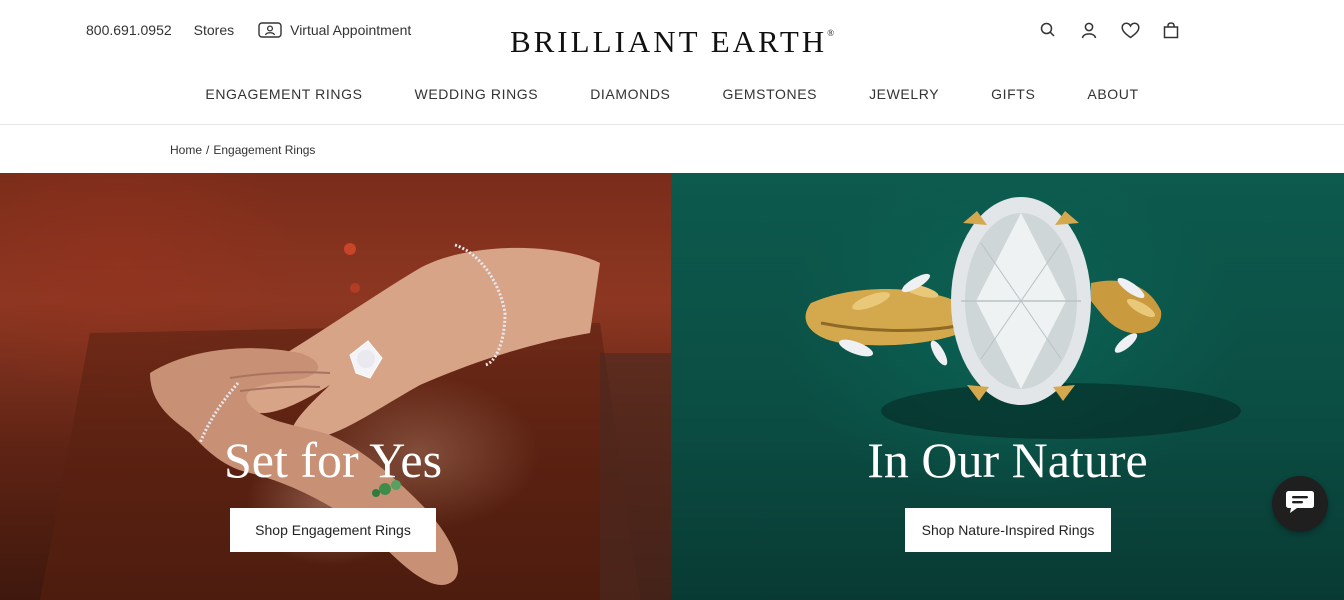  What do you see at coordinates (1008, 530) in the screenshot?
I see `shop-nature-inspired-rings-button: Shop Nature-Inspired Rings` at bounding box center [1008, 530].